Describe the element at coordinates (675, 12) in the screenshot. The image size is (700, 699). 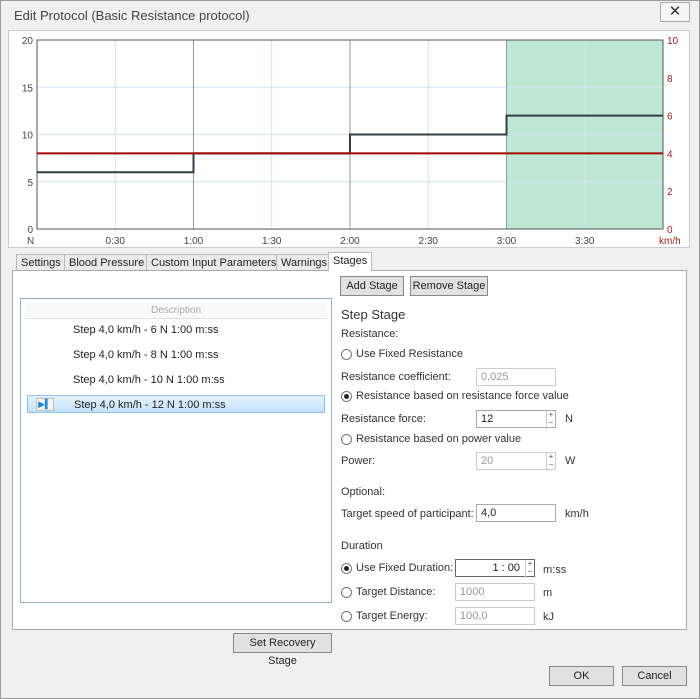
I see `close-button: ✕` at that location.